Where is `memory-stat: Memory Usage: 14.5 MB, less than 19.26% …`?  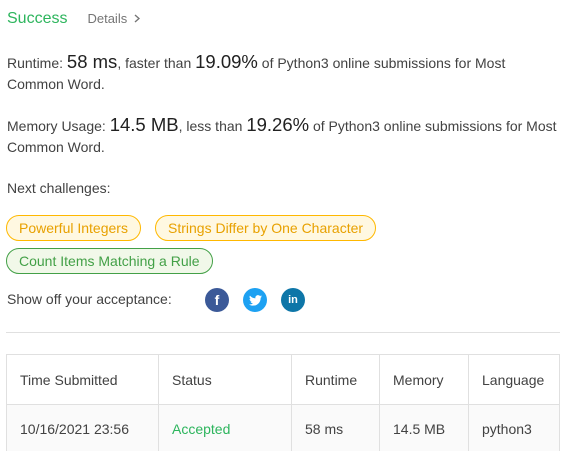 memory-stat: Memory Usage: 14.5 MB, less than 19.26% … is located at coordinates (282, 136).